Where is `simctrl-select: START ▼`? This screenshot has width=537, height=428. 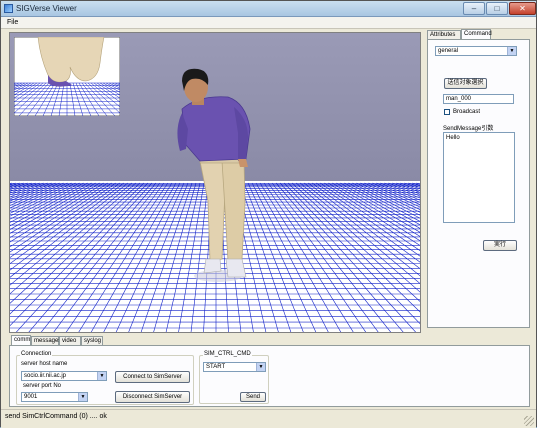 simctrl-select: START ▼ is located at coordinates (234, 367).